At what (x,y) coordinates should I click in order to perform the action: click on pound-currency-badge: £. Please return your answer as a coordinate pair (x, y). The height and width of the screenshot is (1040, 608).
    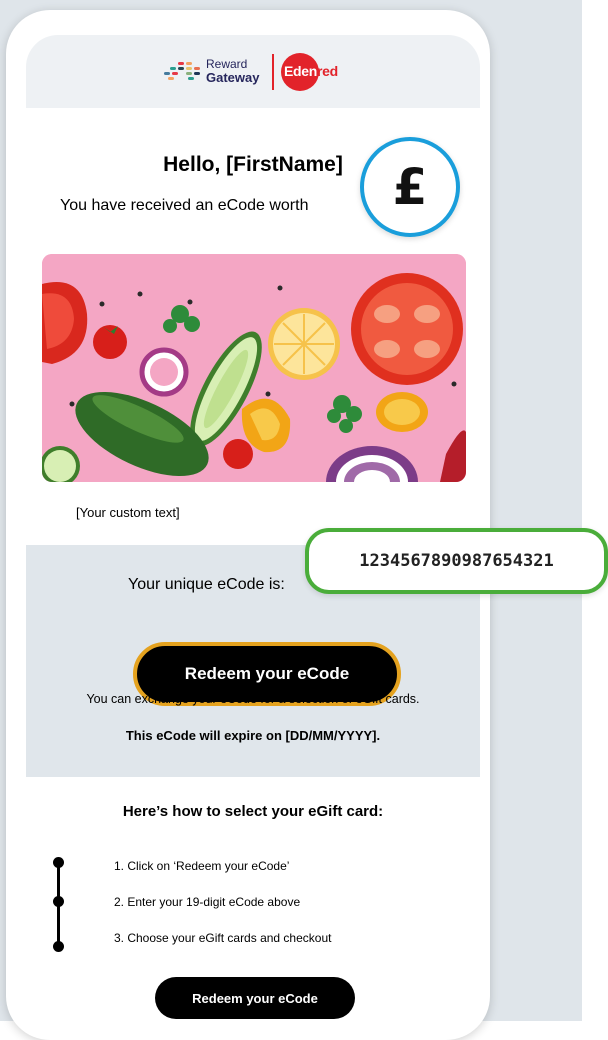
    Looking at the image, I should click on (410, 187).